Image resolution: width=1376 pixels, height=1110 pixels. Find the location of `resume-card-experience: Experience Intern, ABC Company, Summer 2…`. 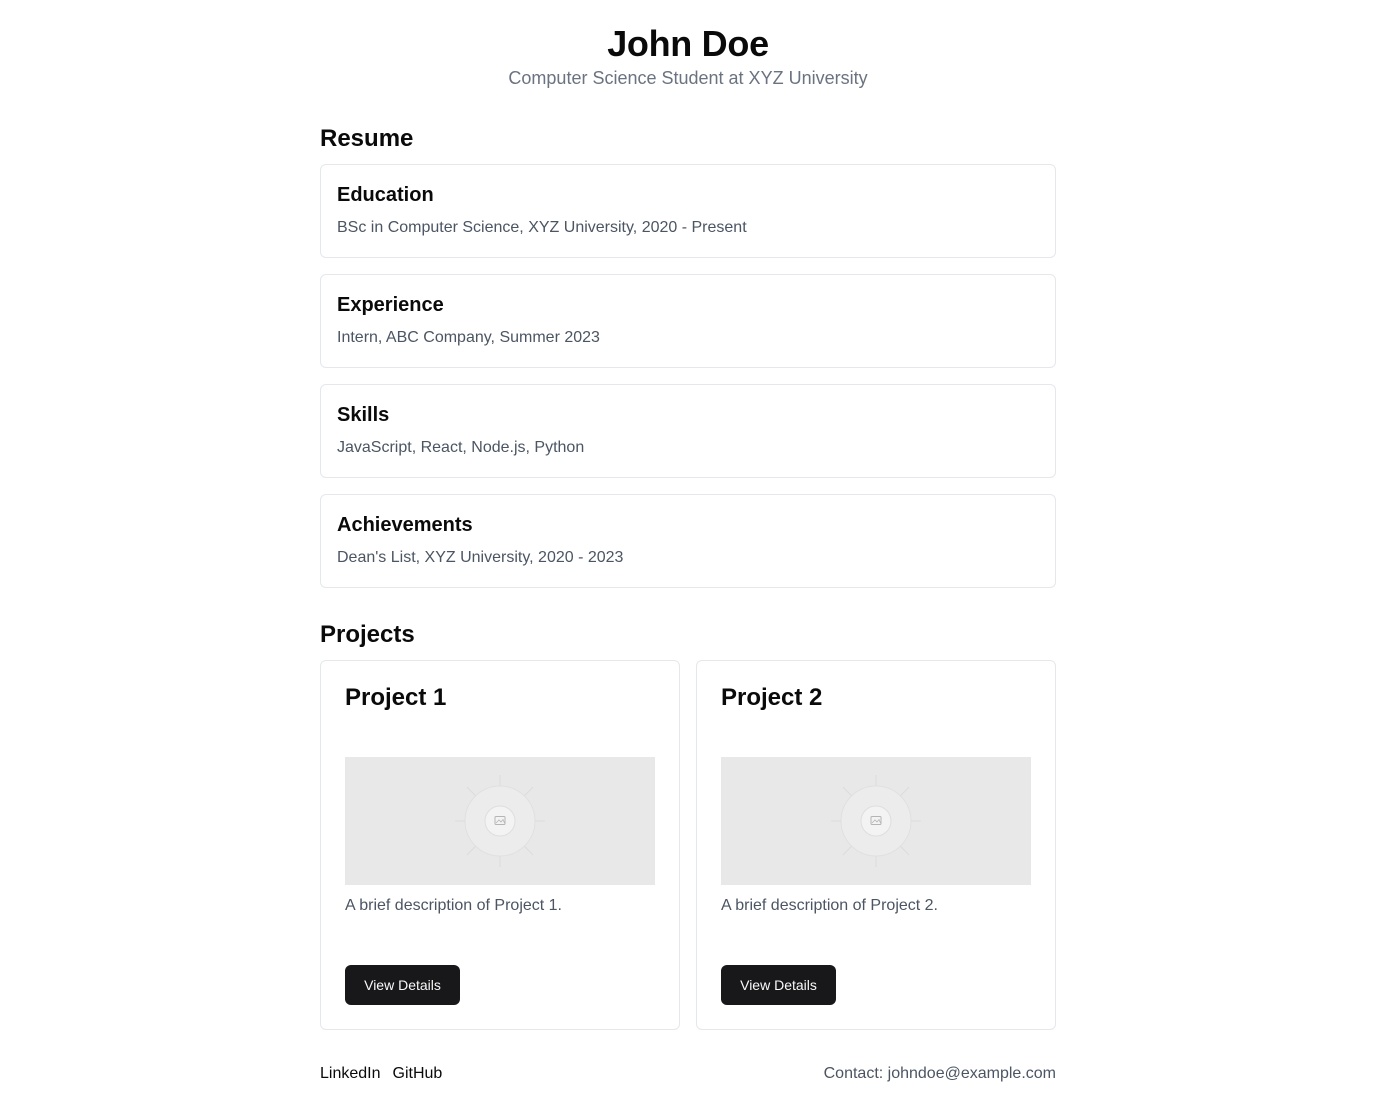

resume-card-experience: Experience Intern, ABC Company, Summer 2… is located at coordinates (688, 321).